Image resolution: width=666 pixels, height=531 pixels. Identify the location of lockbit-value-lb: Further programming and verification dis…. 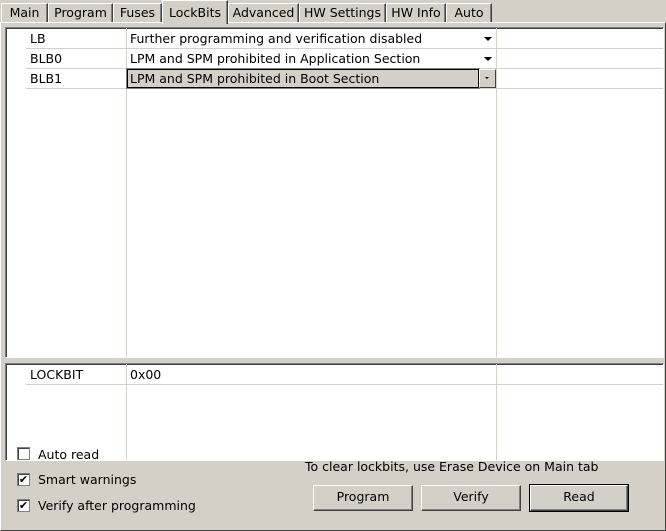
(276, 38).